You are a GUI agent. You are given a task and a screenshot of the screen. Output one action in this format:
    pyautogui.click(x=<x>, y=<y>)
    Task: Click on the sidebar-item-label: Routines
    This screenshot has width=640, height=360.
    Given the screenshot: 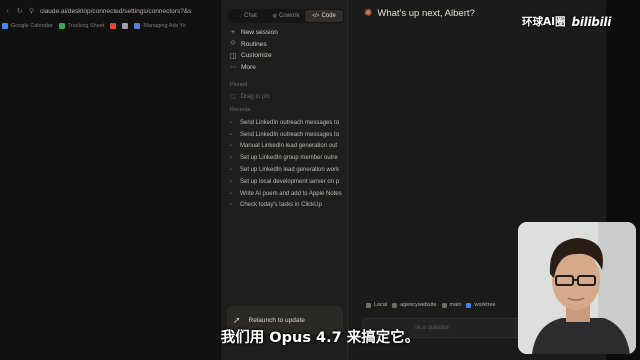 What is the action you would take?
    pyautogui.click(x=254, y=44)
    